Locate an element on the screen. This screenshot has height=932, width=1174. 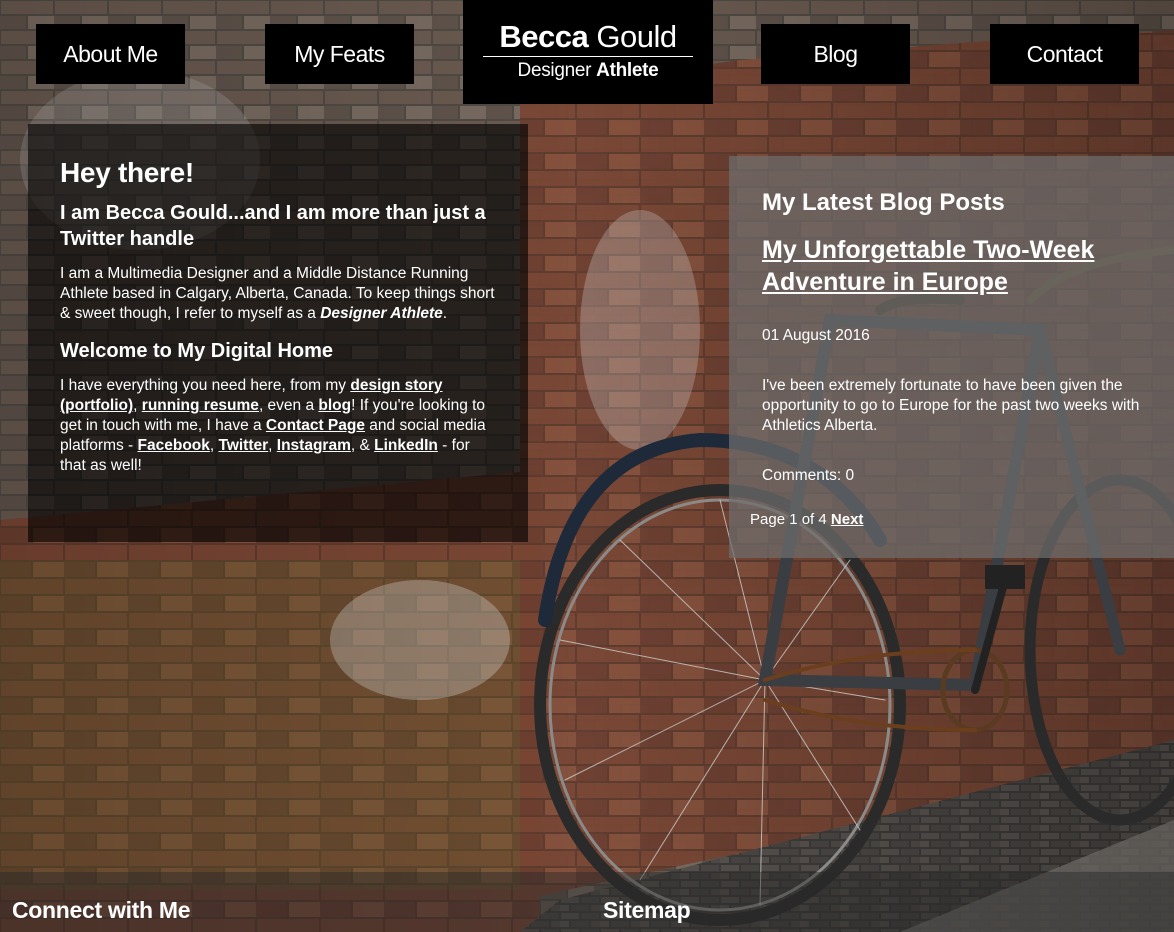
link-running-resume: running resume is located at coordinates (200, 405).